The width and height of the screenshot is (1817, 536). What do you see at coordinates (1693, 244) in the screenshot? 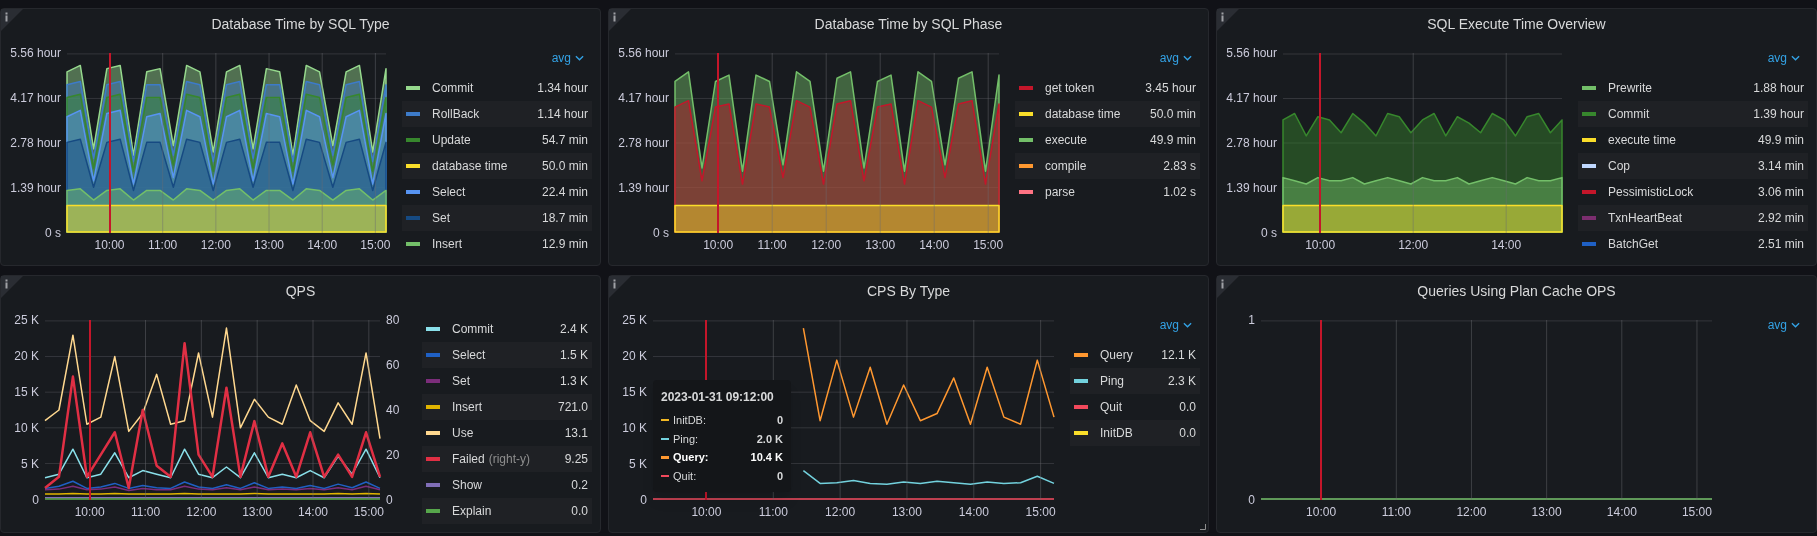
I see `legend-item: BatchGet 2.51 min` at bounding box center [1693, 244].